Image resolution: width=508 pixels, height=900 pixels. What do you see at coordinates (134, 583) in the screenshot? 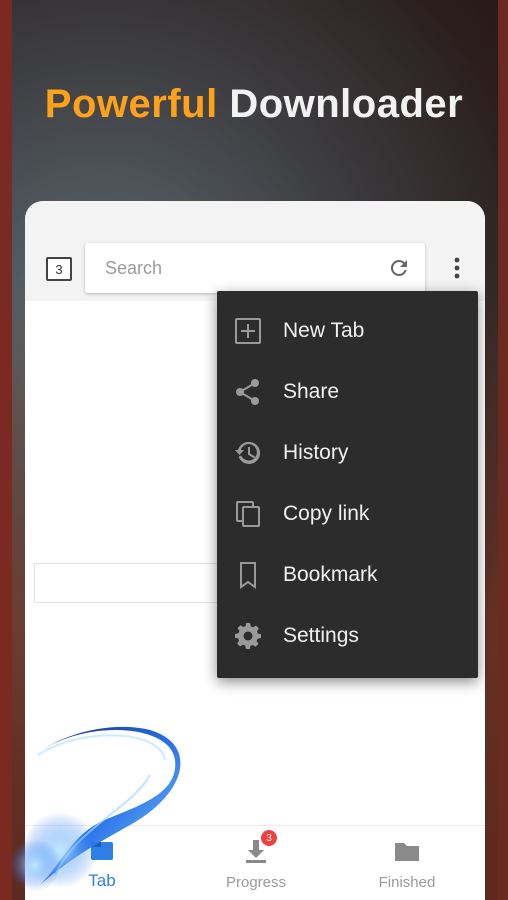
I see `page-input-field` at bounding box center [134, 583].